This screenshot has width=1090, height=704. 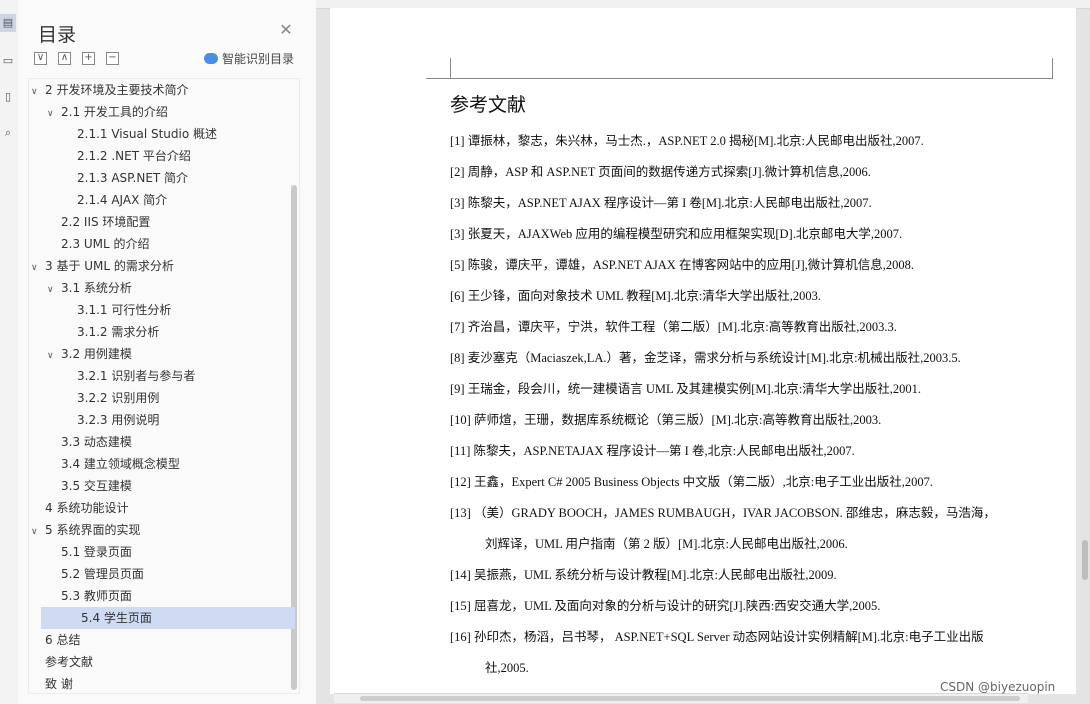 What do you see at coordinates (106, 222) in the screenshot?
I see `toc-item-label: 2.2 IIS 环境配置` at bounding box center [106, 222].